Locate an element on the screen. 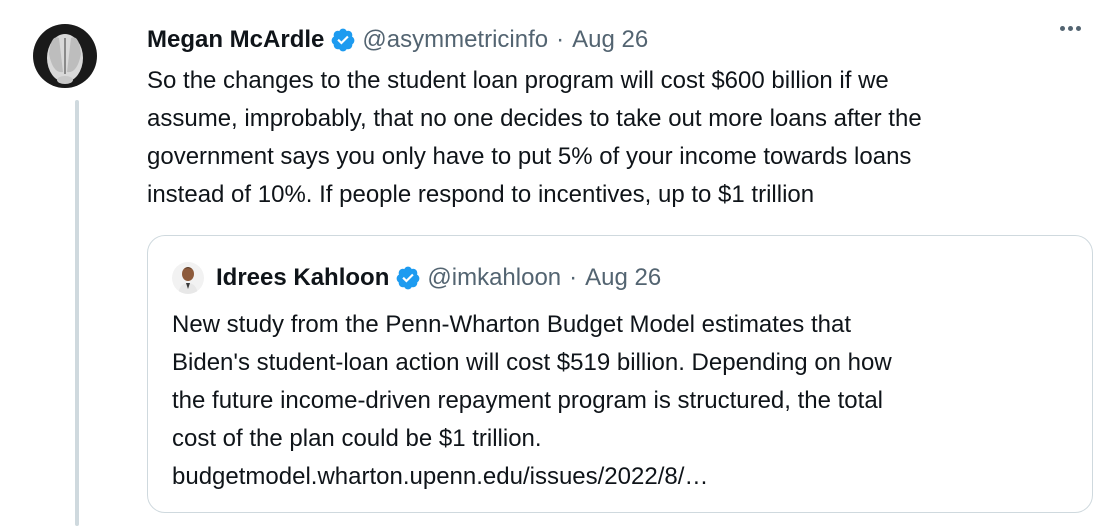 The image size is (1114, 526). author-handle: @asymmetricinfo is located at coordinates (455, 40).